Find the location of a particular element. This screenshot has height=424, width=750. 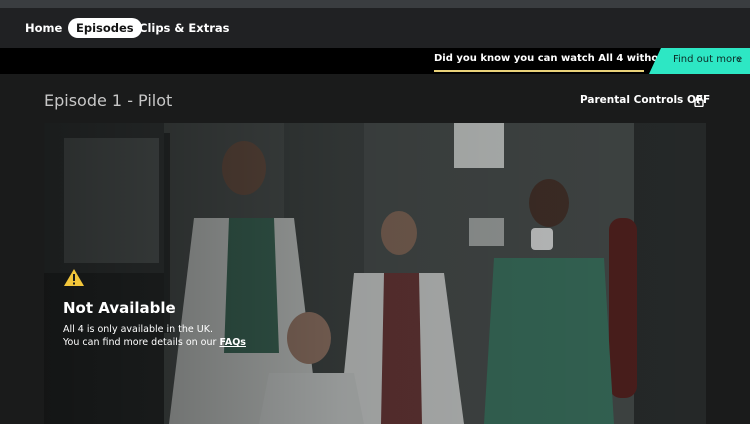

chevron-right-icon: › is located at coordinates (739, 59).